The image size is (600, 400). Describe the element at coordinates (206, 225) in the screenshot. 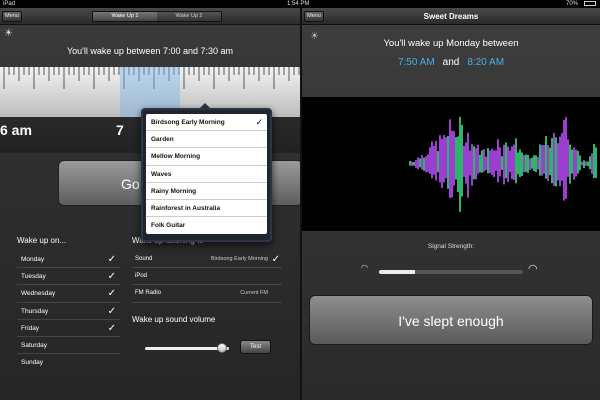

I see `list-item: Folk Guitar` at that location.